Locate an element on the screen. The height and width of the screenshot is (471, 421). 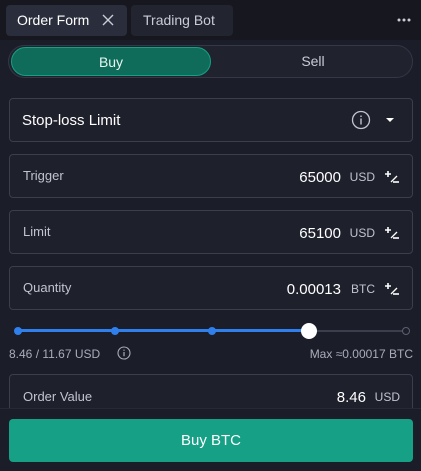
order-value-amount: 8.46 is located at coordinates (351, 397).